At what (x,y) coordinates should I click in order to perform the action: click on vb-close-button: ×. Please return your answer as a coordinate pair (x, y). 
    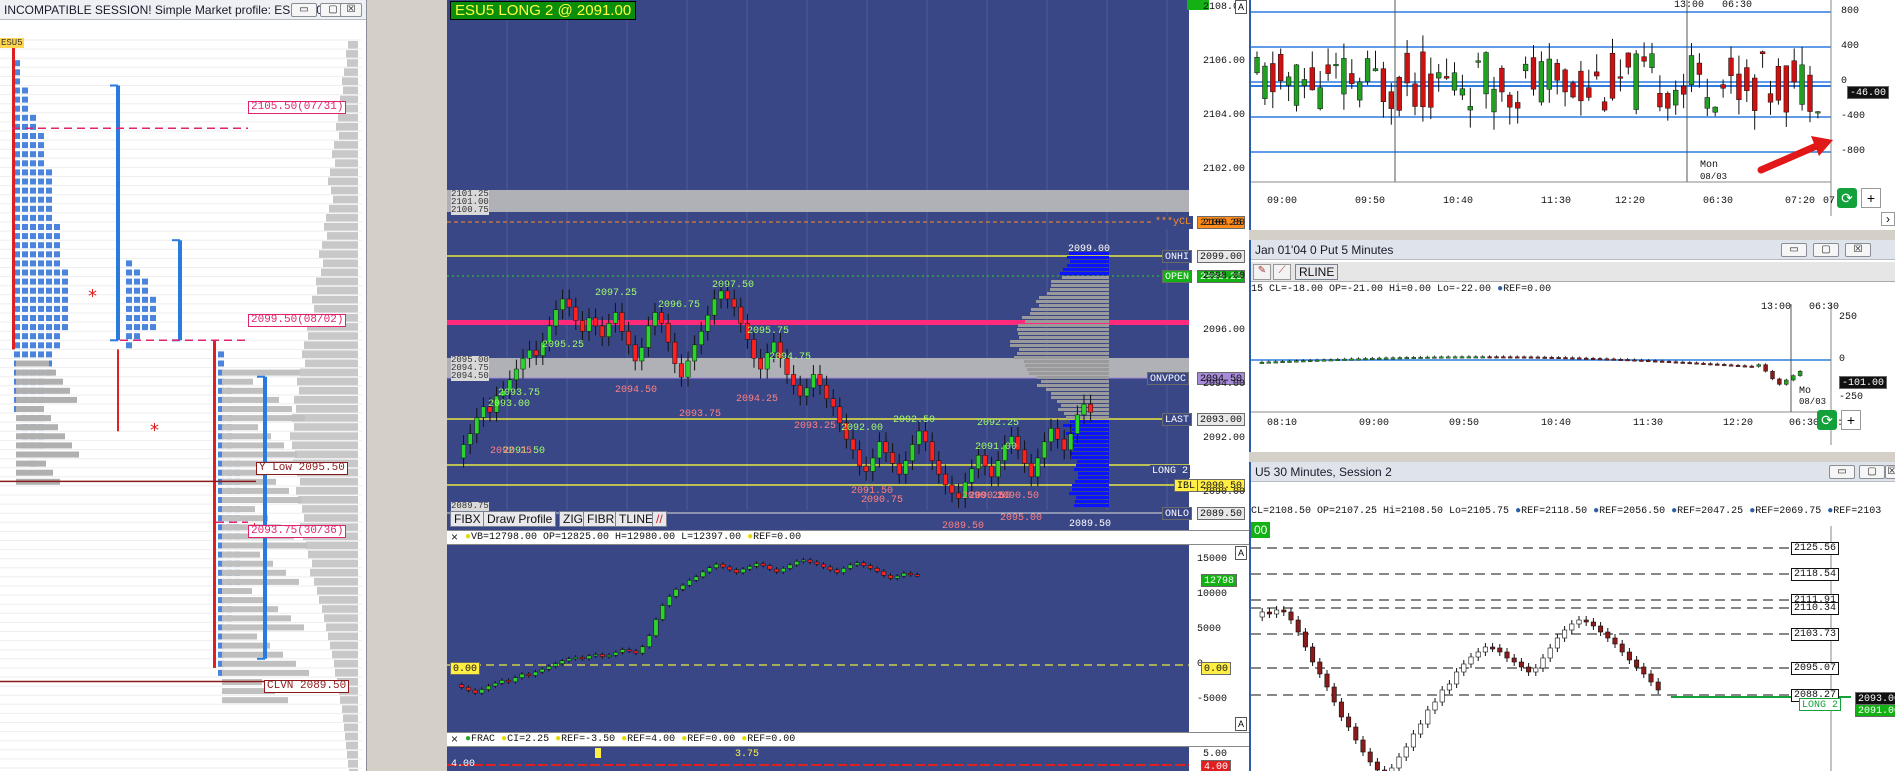
    Looking at the image, I should click on (454, 537).